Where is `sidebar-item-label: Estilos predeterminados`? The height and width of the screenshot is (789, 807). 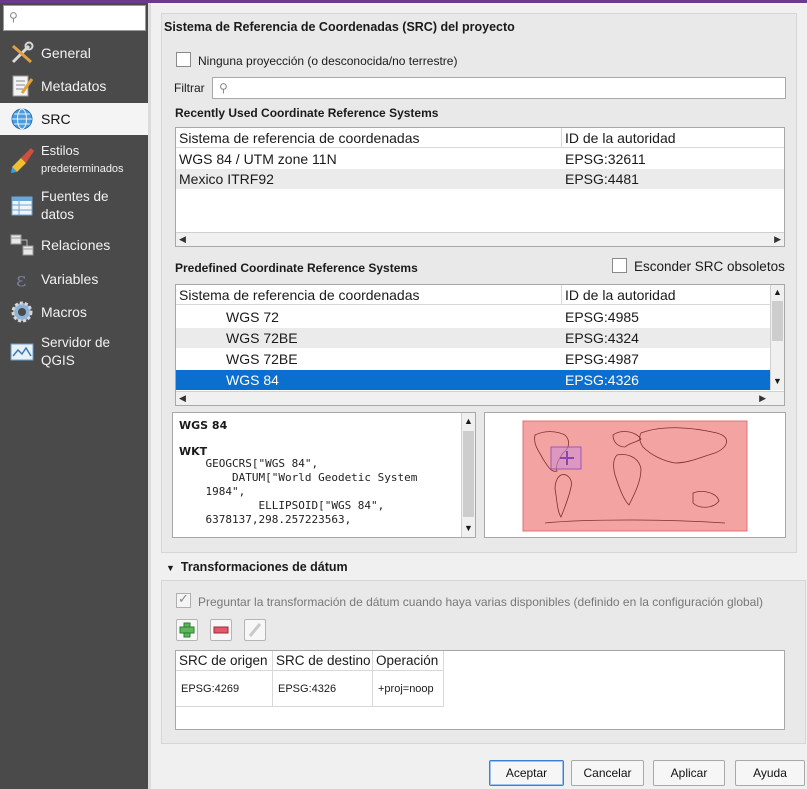
sidebar-item-label: Estilos predeterminados is located at coordinates (82, 159).